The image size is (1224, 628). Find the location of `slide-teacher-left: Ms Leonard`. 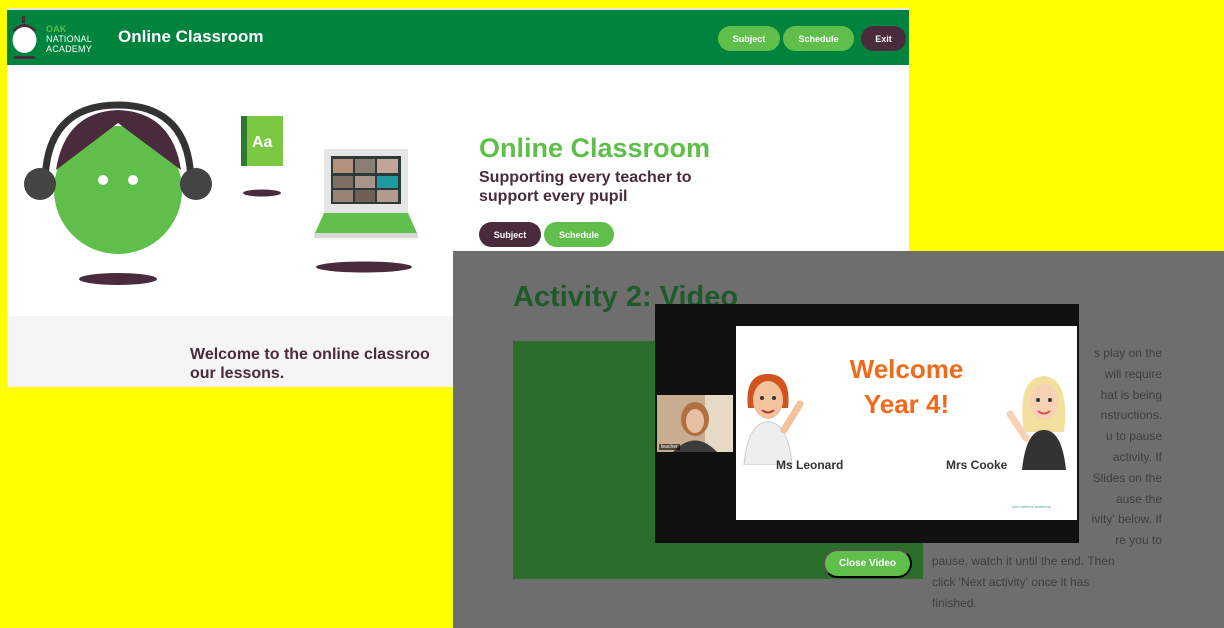

slide-teacher-left: Ms Leonard is located at coordinates (810, 465).